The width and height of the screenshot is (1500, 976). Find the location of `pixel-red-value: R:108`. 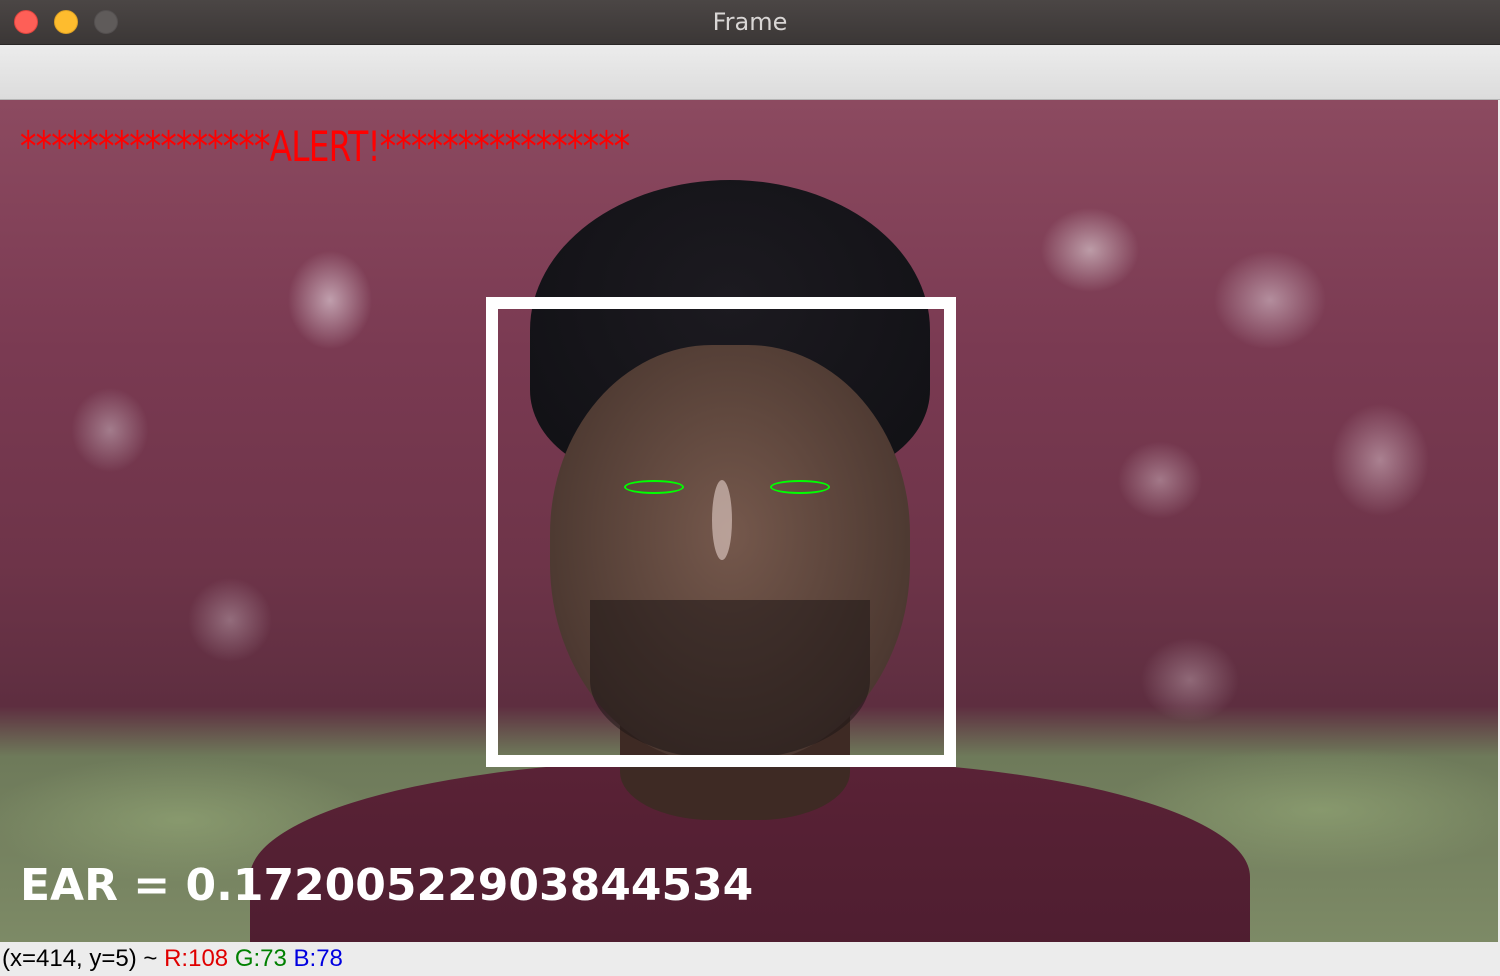

pixel-red-value: R:108 is located at coordinates (196, 958).